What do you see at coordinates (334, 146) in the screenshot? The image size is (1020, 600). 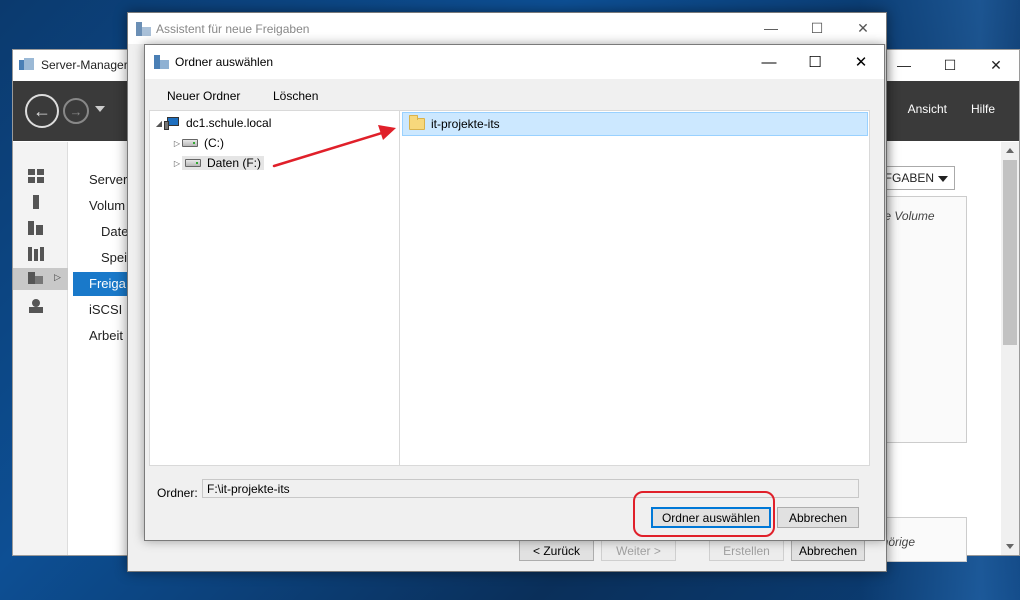 I see `annotation-arrow` at bounding box center [334, 146].